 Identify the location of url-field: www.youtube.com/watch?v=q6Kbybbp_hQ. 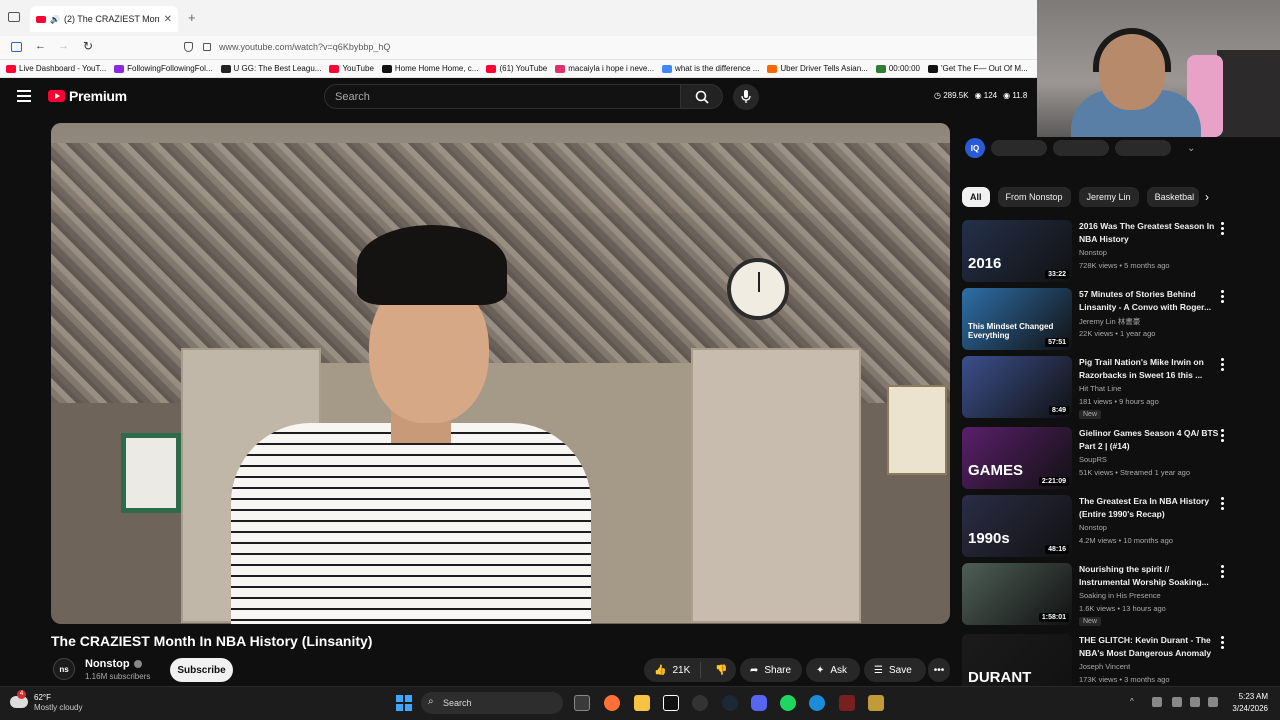
(304, 47).